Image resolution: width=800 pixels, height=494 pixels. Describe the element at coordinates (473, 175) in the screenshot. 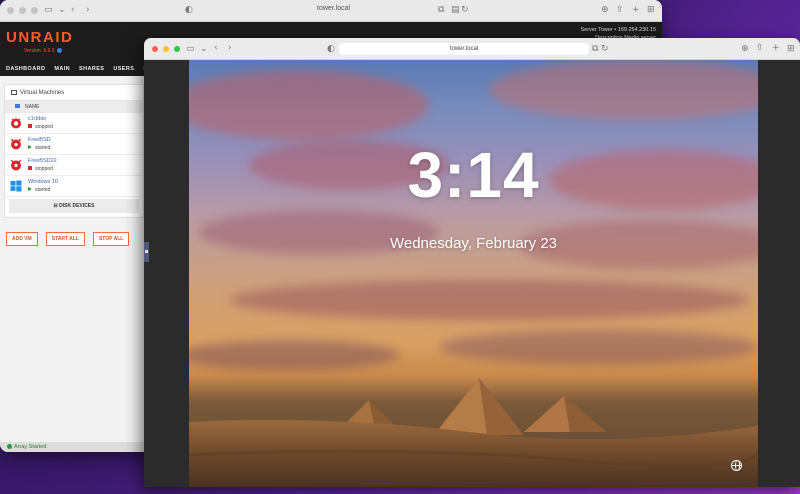

I see `lock-clock: 3:14` at that location.